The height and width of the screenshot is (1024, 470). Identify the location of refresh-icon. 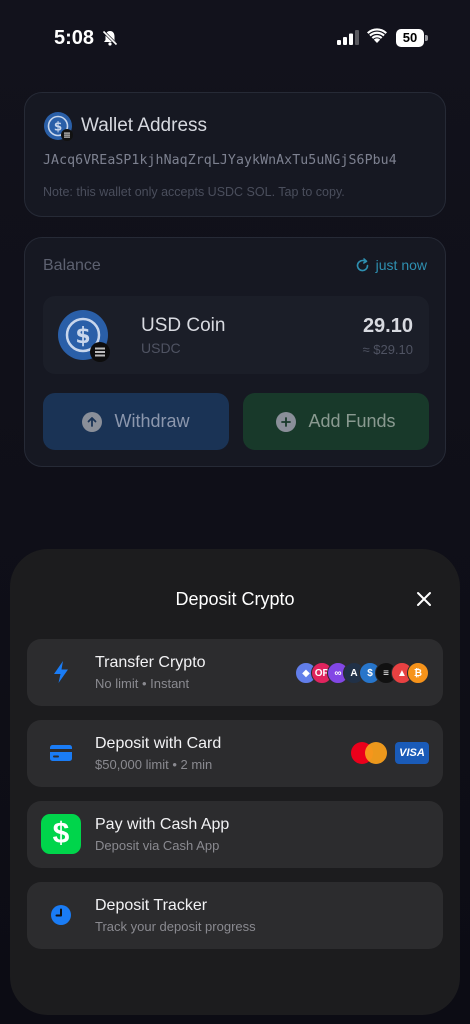
(362, 264).